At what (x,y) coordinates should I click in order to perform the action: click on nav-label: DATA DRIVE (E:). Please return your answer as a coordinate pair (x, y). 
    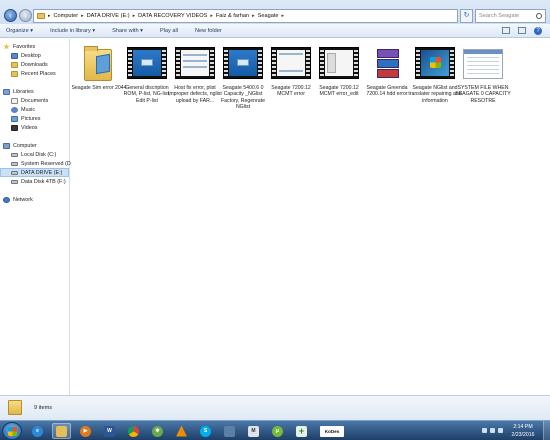
    Looking at the image, I should click on (42, 172).